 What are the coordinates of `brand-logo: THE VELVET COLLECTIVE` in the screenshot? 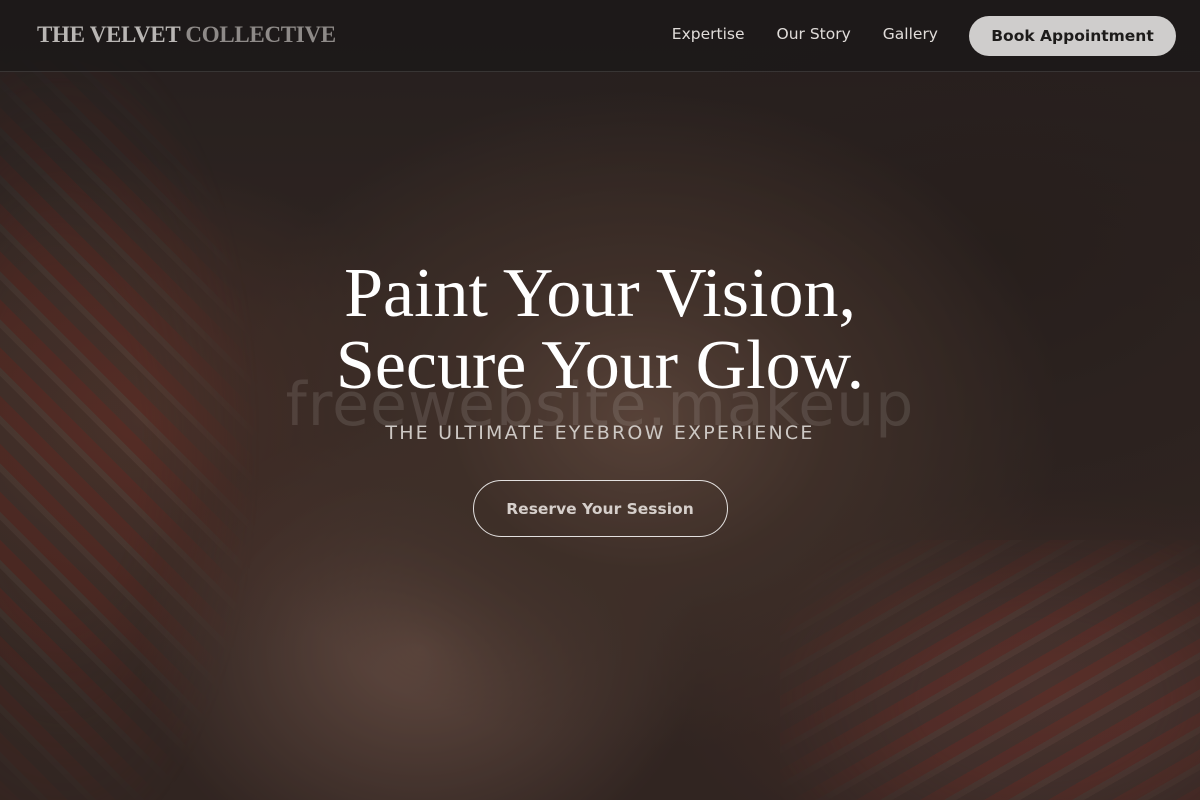 It's located at (186, 35).